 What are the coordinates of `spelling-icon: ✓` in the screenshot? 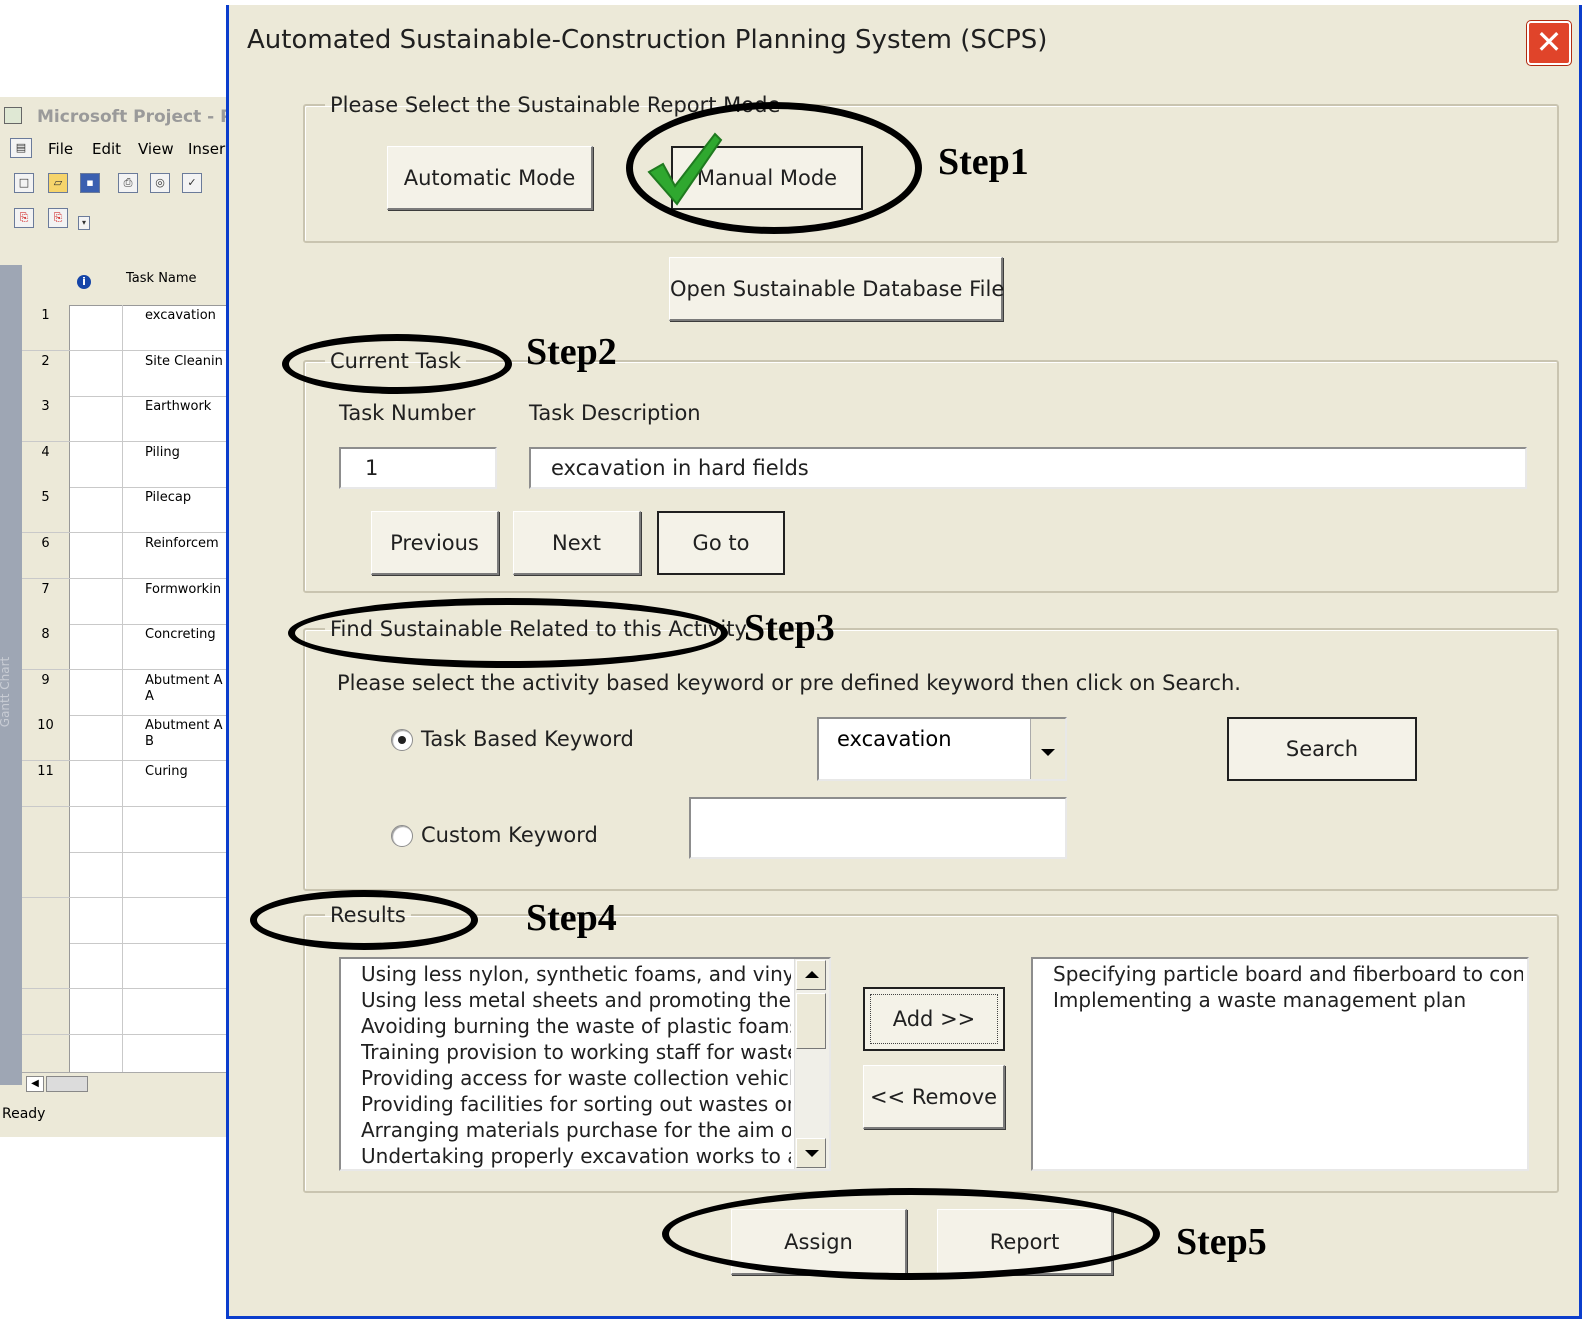 It's located at (192, 183).